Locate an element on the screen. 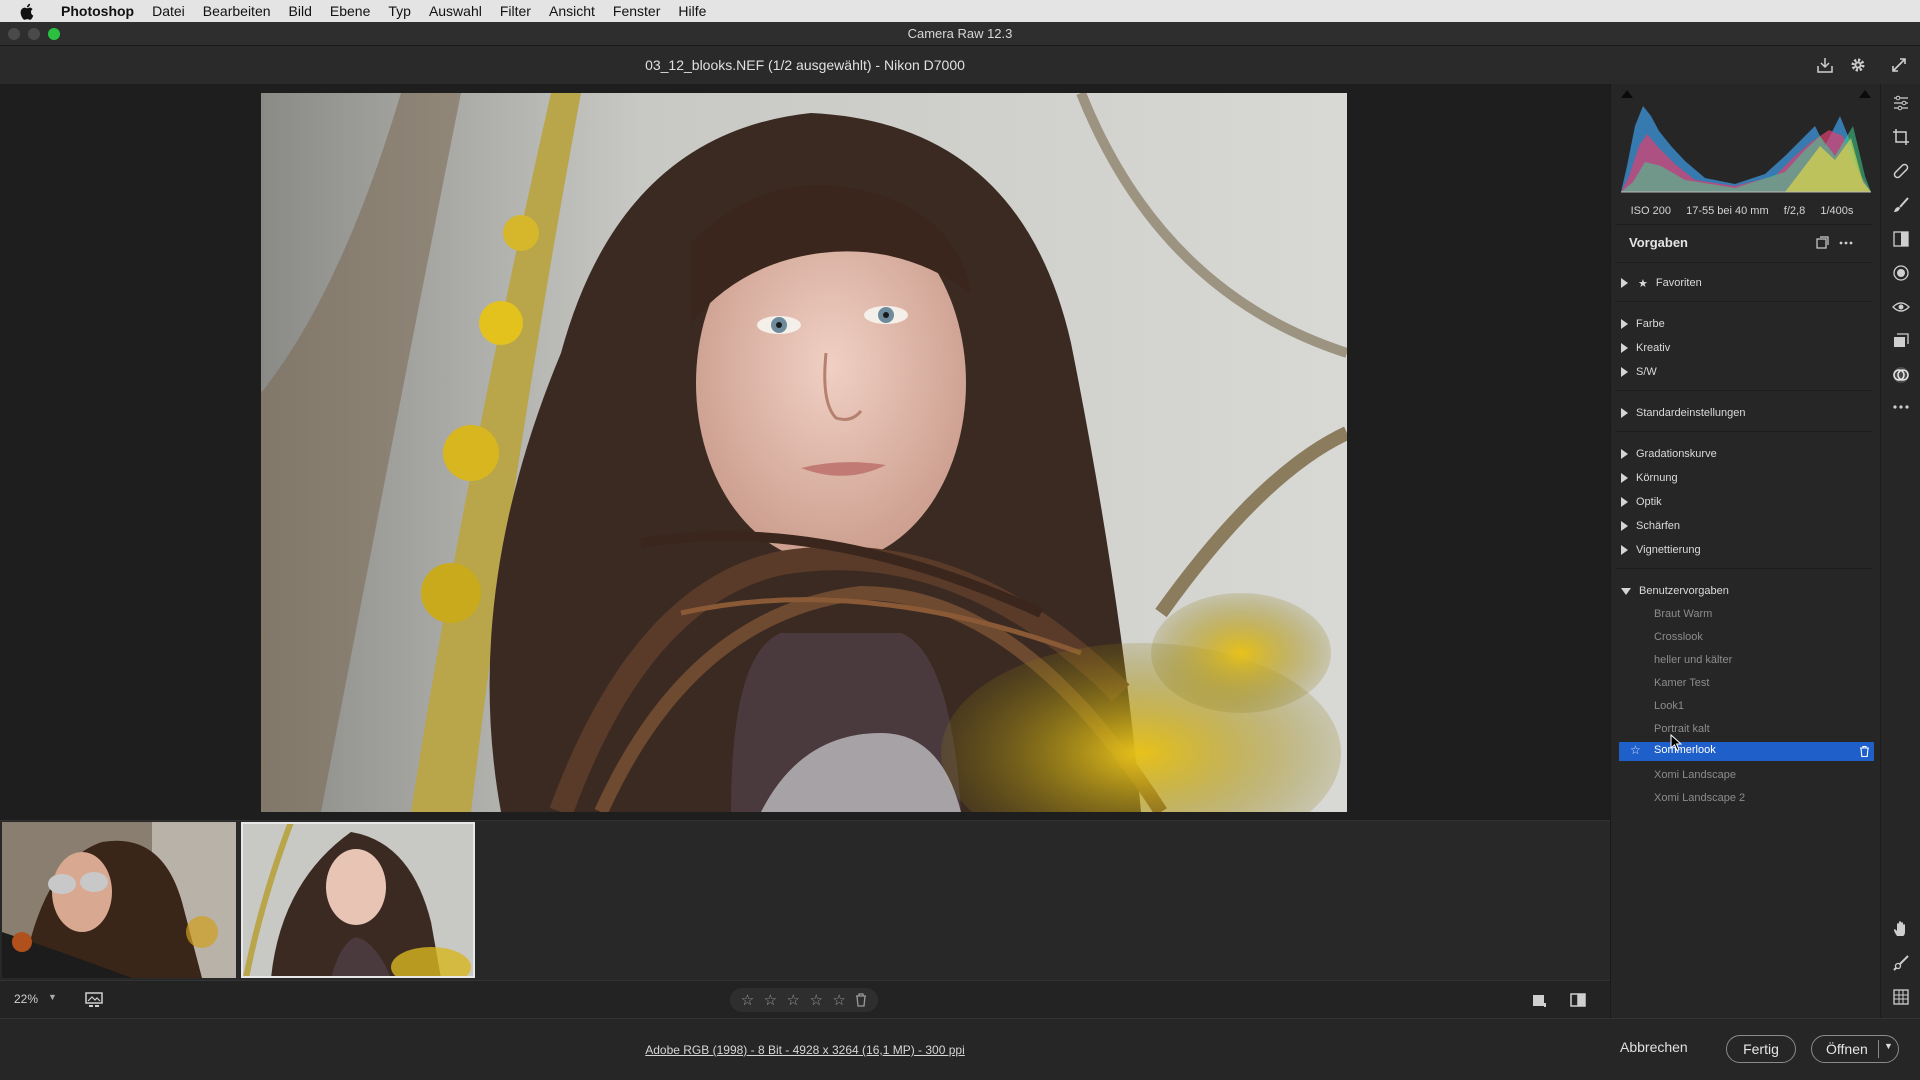 The width and height of the screenshot is (1920, 1080). preset-group-koernung: Körnung is located at coordinates (1649, 478).